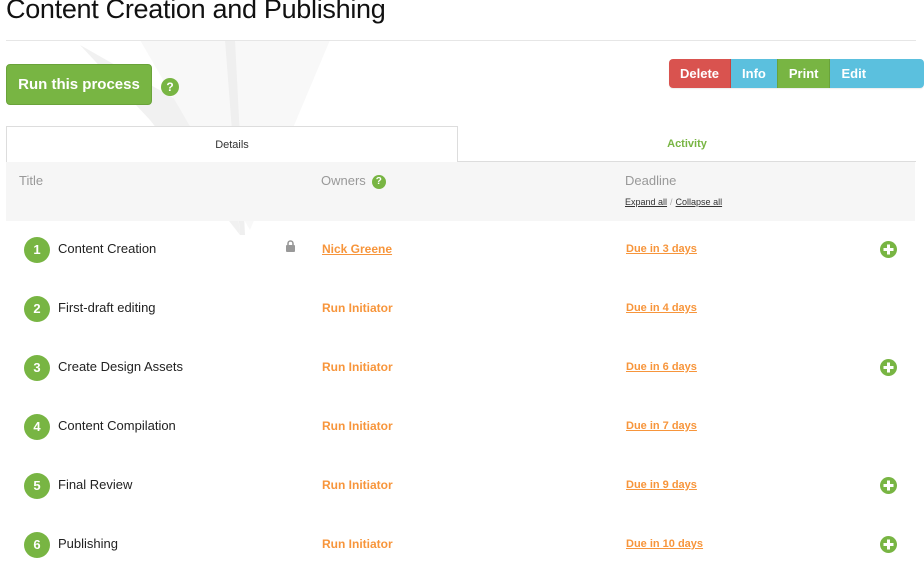 This screenshot has height=569, width=924. I want to click on deadline-link: Due in 9 days, so click(661, 485).